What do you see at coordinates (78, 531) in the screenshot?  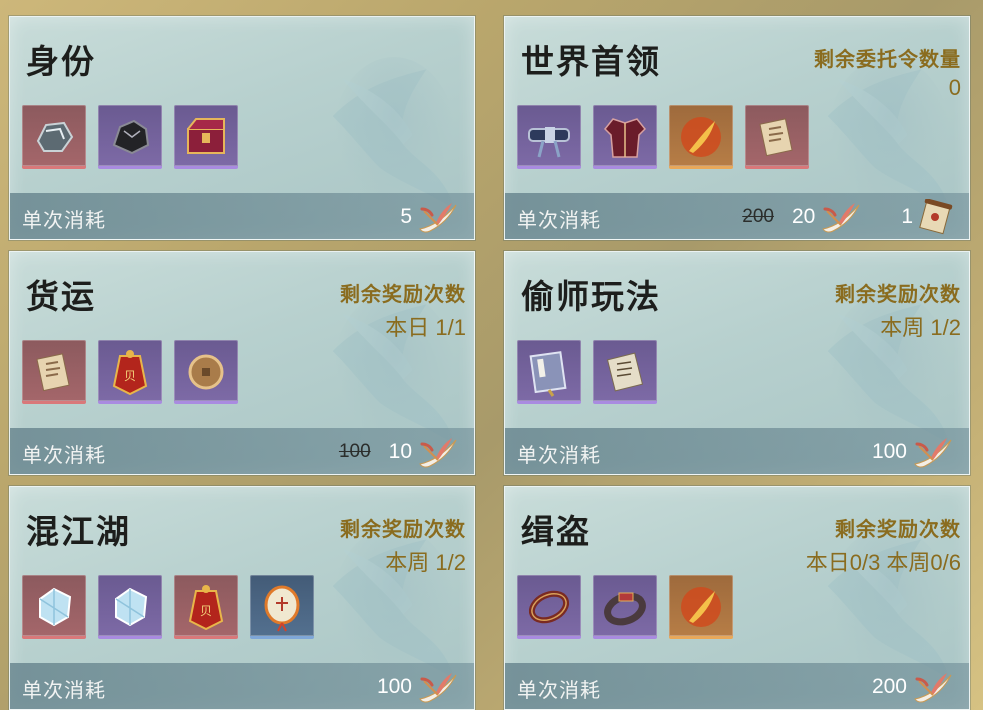 I see `card-title: 混江湖` at bounding box center [78, 531].